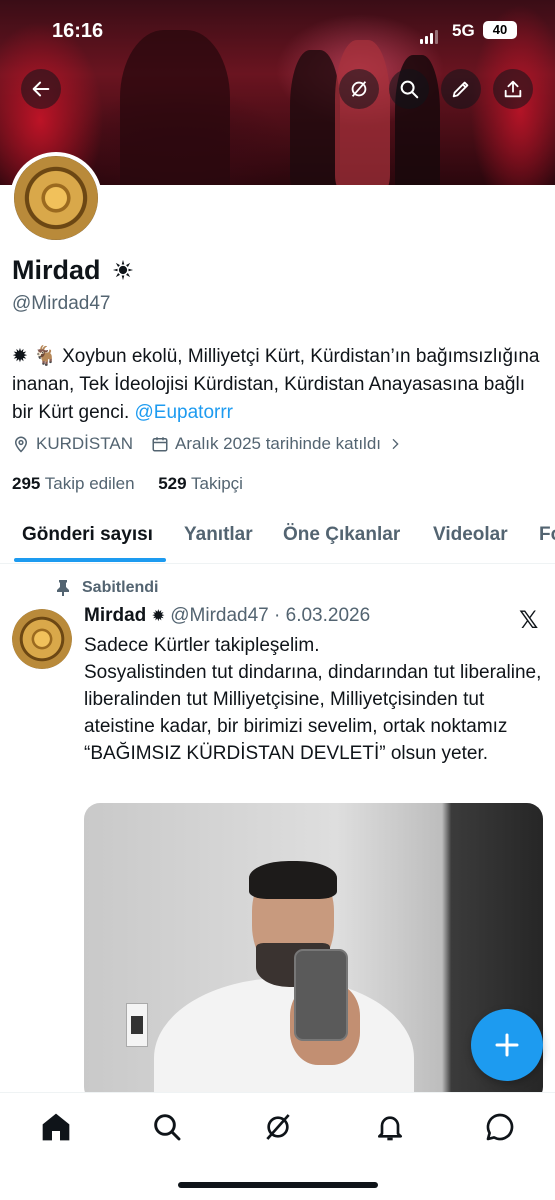  I want to click on profile-meta: KURDİSTAN Aralık 2025 tarihinde katıldı, so click(219, 444).